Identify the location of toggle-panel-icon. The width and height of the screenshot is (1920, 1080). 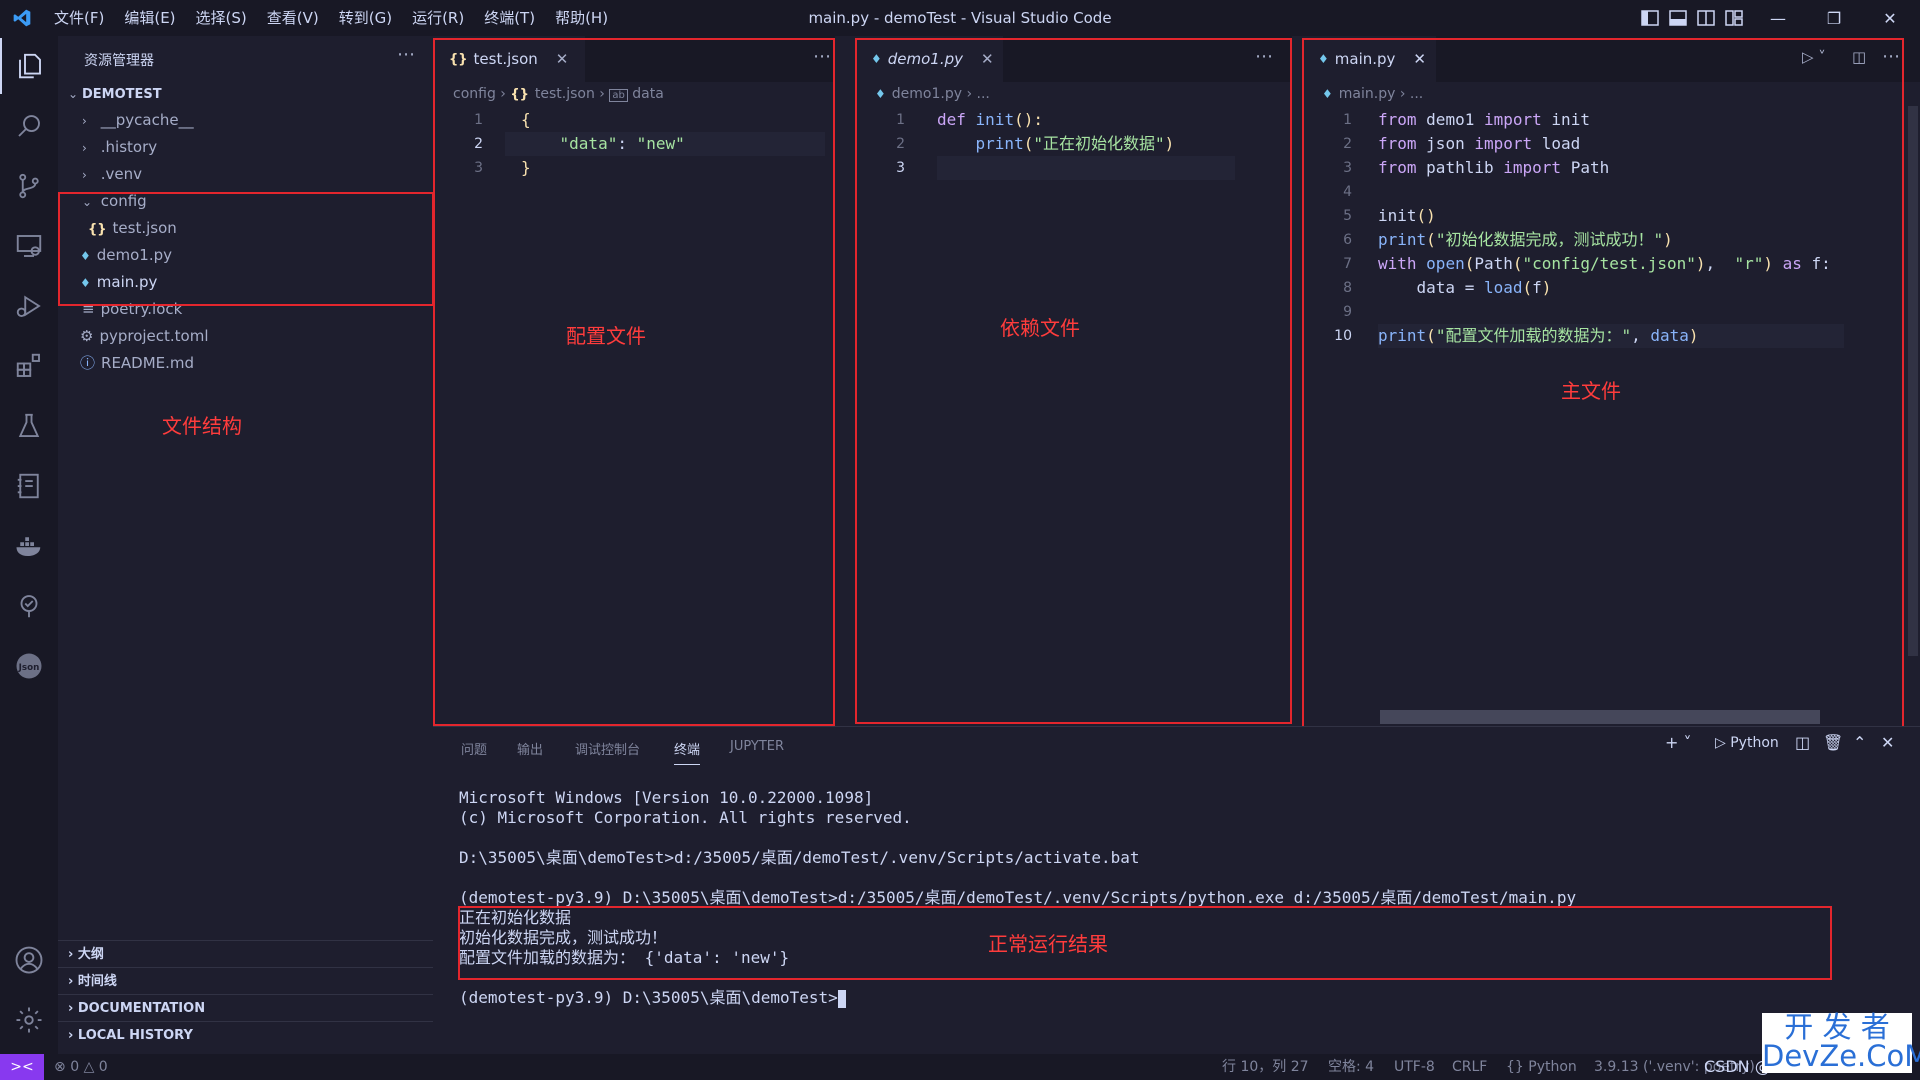
(1678, 18).